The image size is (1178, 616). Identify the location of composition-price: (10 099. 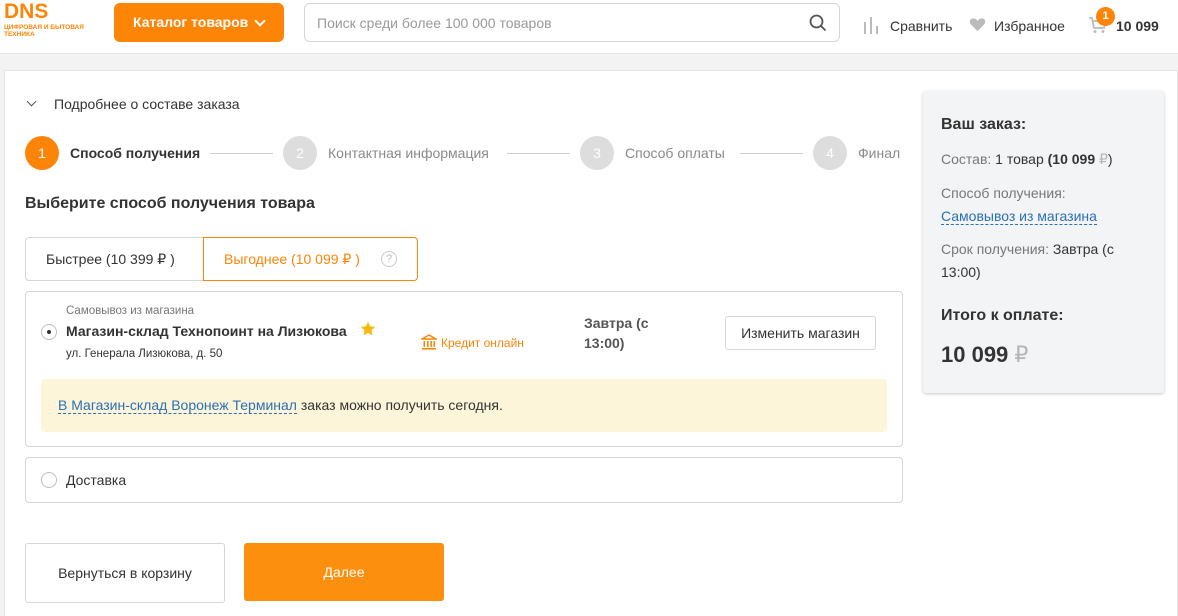
(1071, 159).